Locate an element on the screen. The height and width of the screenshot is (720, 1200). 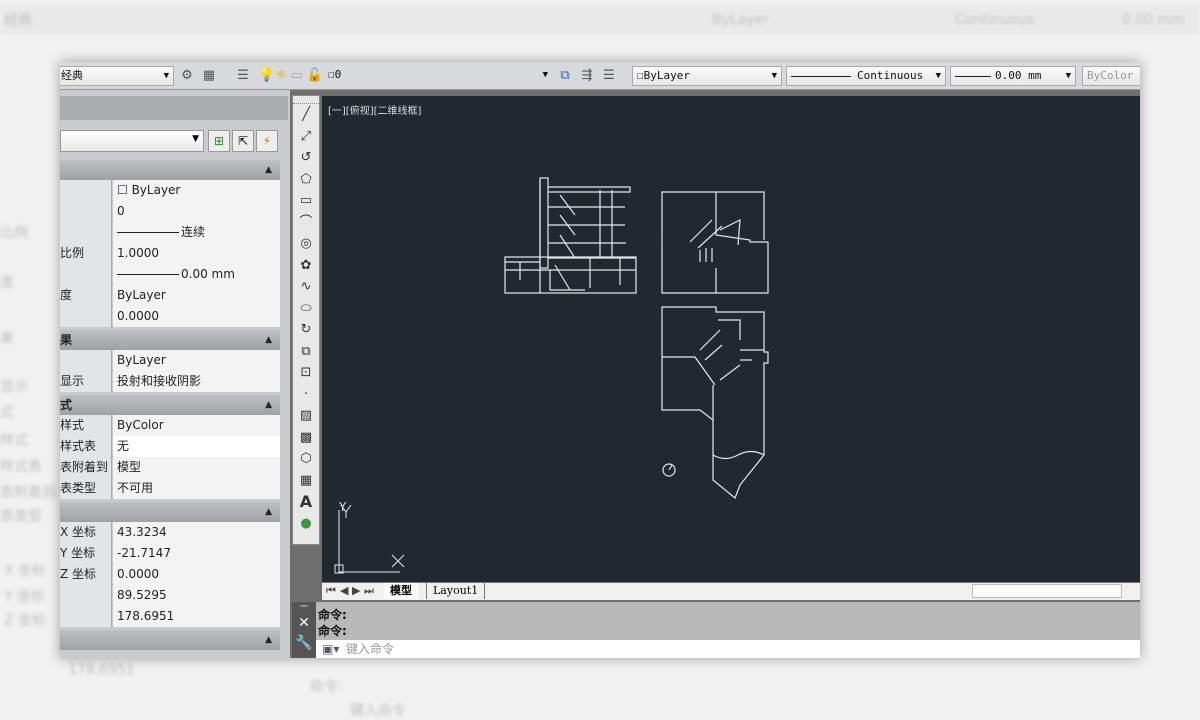
toggle-pickadd-icon: ⊞ is located at coordinates (219, 141).